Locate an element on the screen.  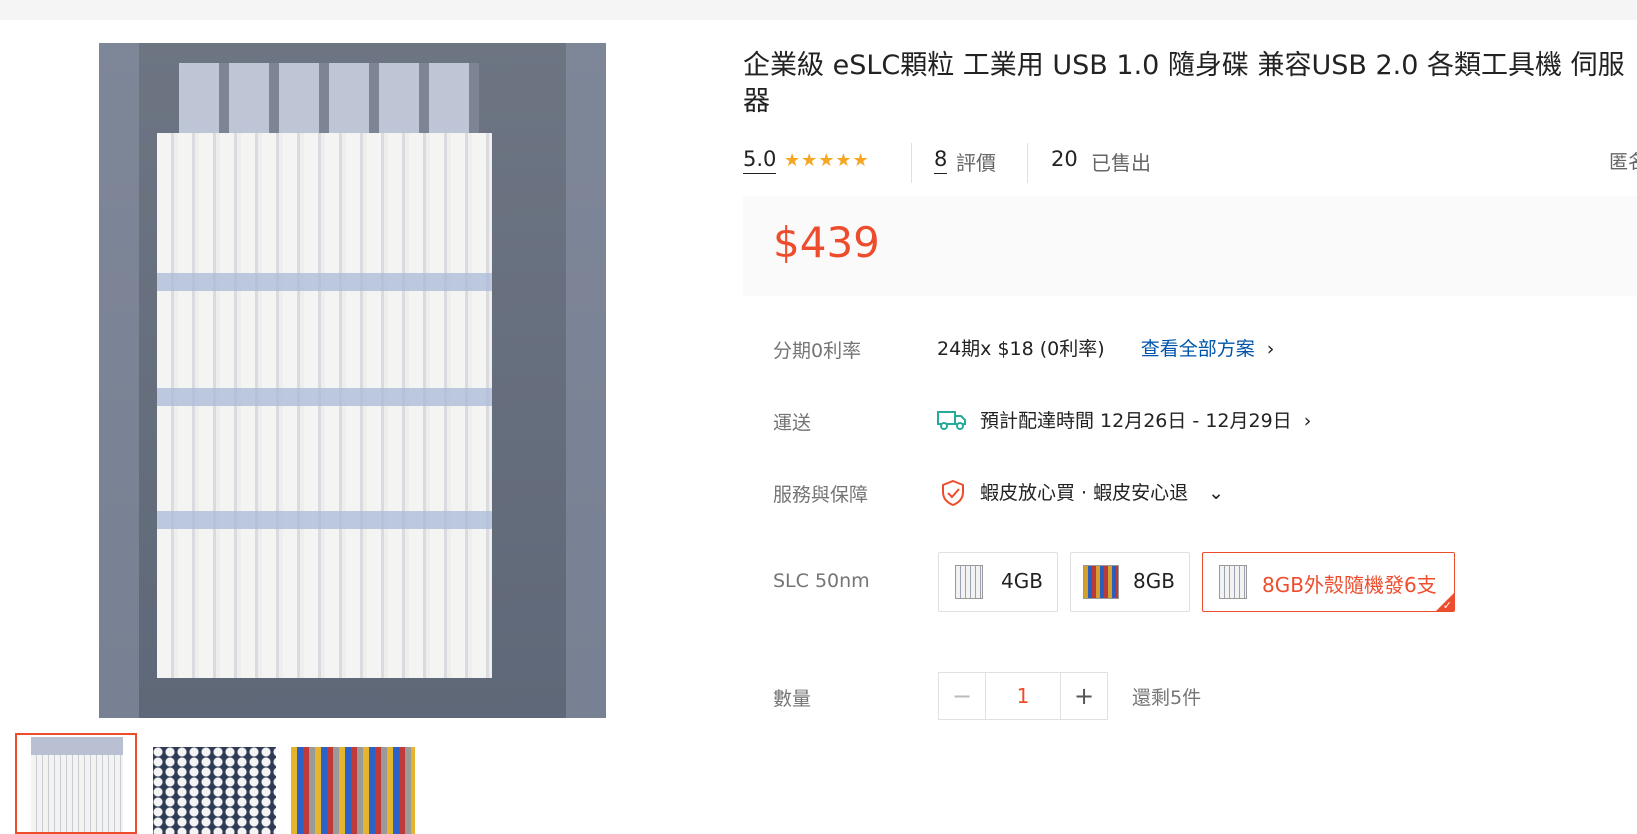
installment-label: 分期0利率 is located at coordinates (817, 351).